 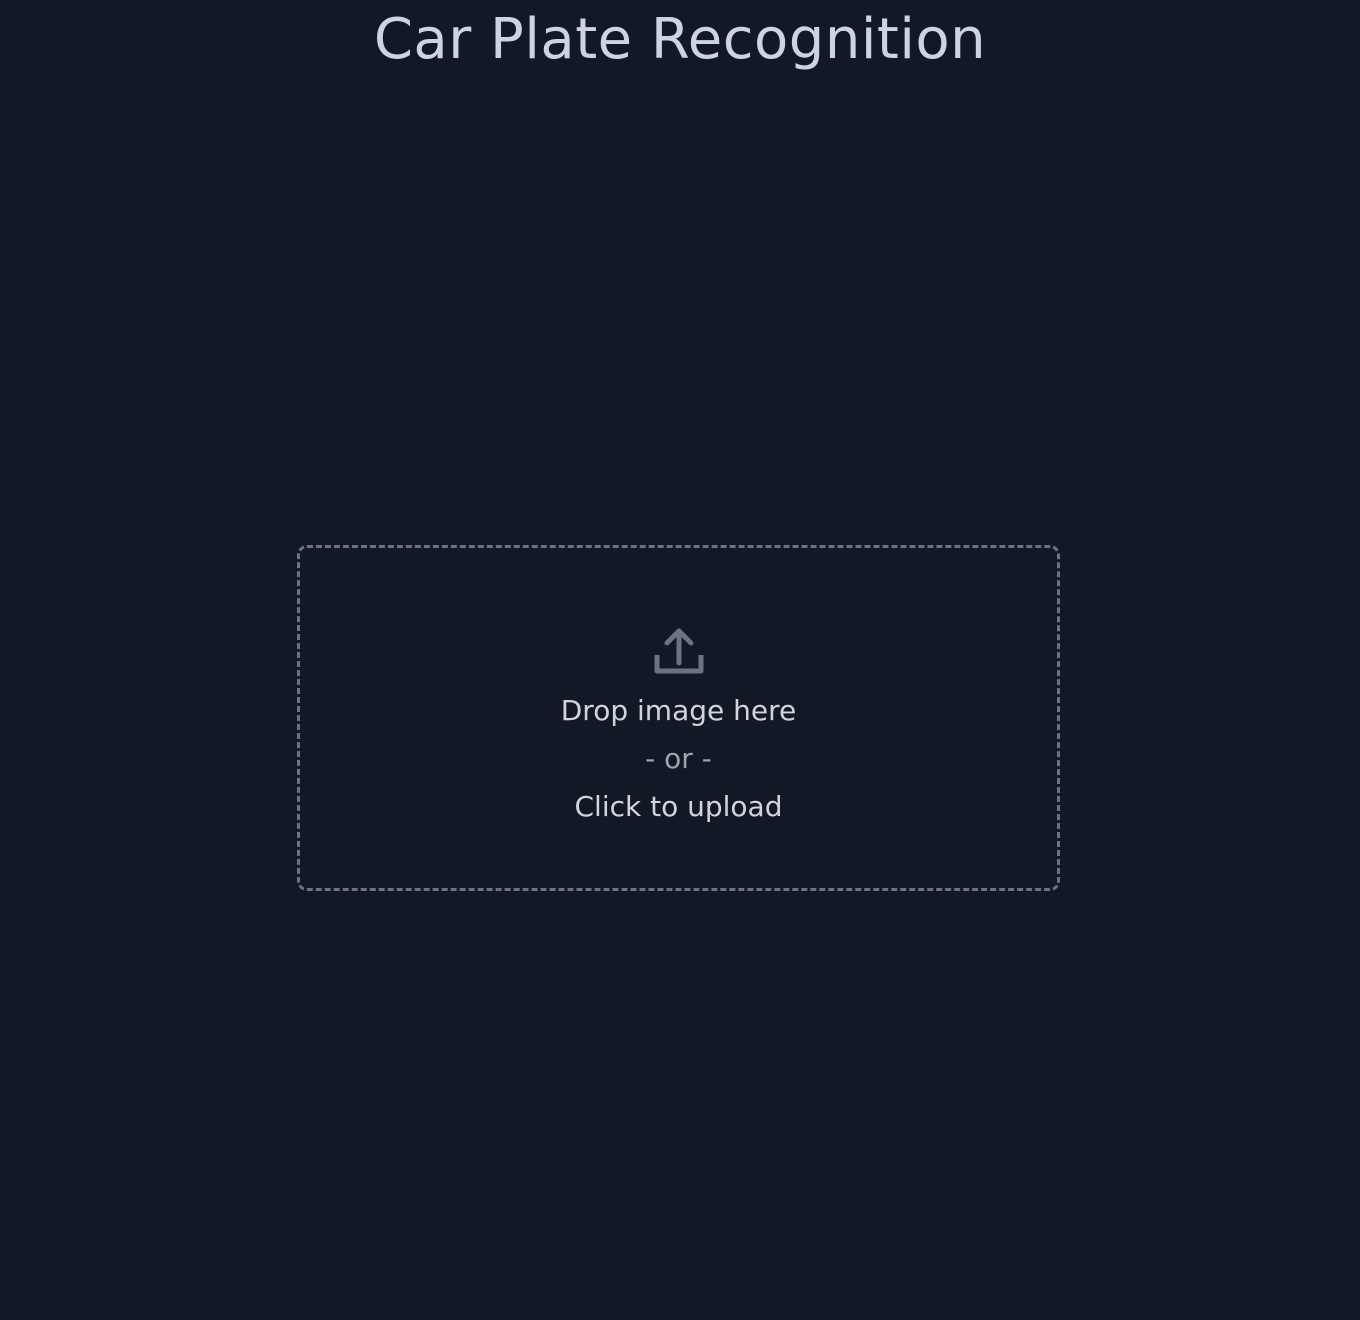 What do you see at coordinates (678, 710) in the screenshot?
I see `drop-image-label: Drop image here` at bounding box center [678, 710].